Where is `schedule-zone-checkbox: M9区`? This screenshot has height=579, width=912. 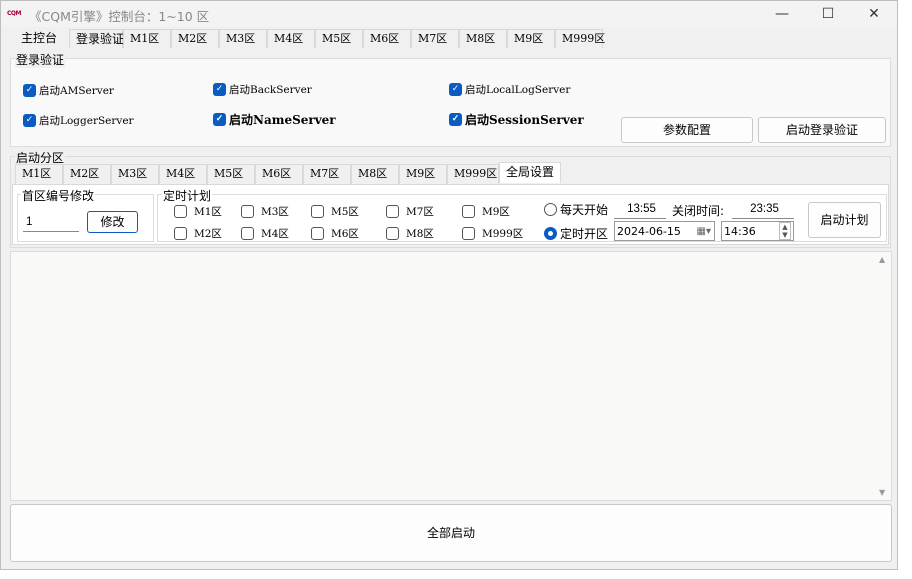 schedule-zone-checkbox: M9区 is located at coordinates (486, 211).